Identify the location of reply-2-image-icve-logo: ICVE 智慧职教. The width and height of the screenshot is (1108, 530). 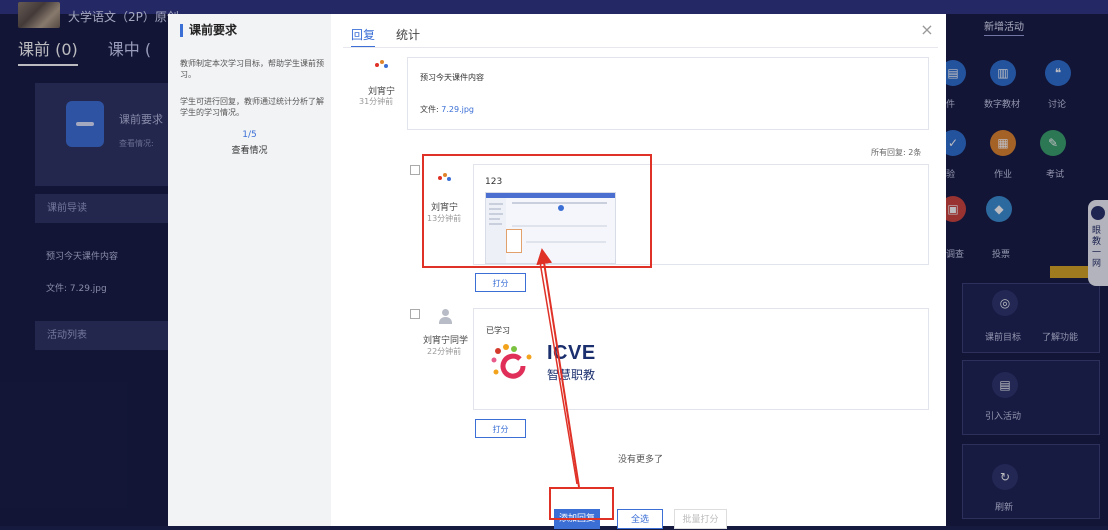
(552, 364).